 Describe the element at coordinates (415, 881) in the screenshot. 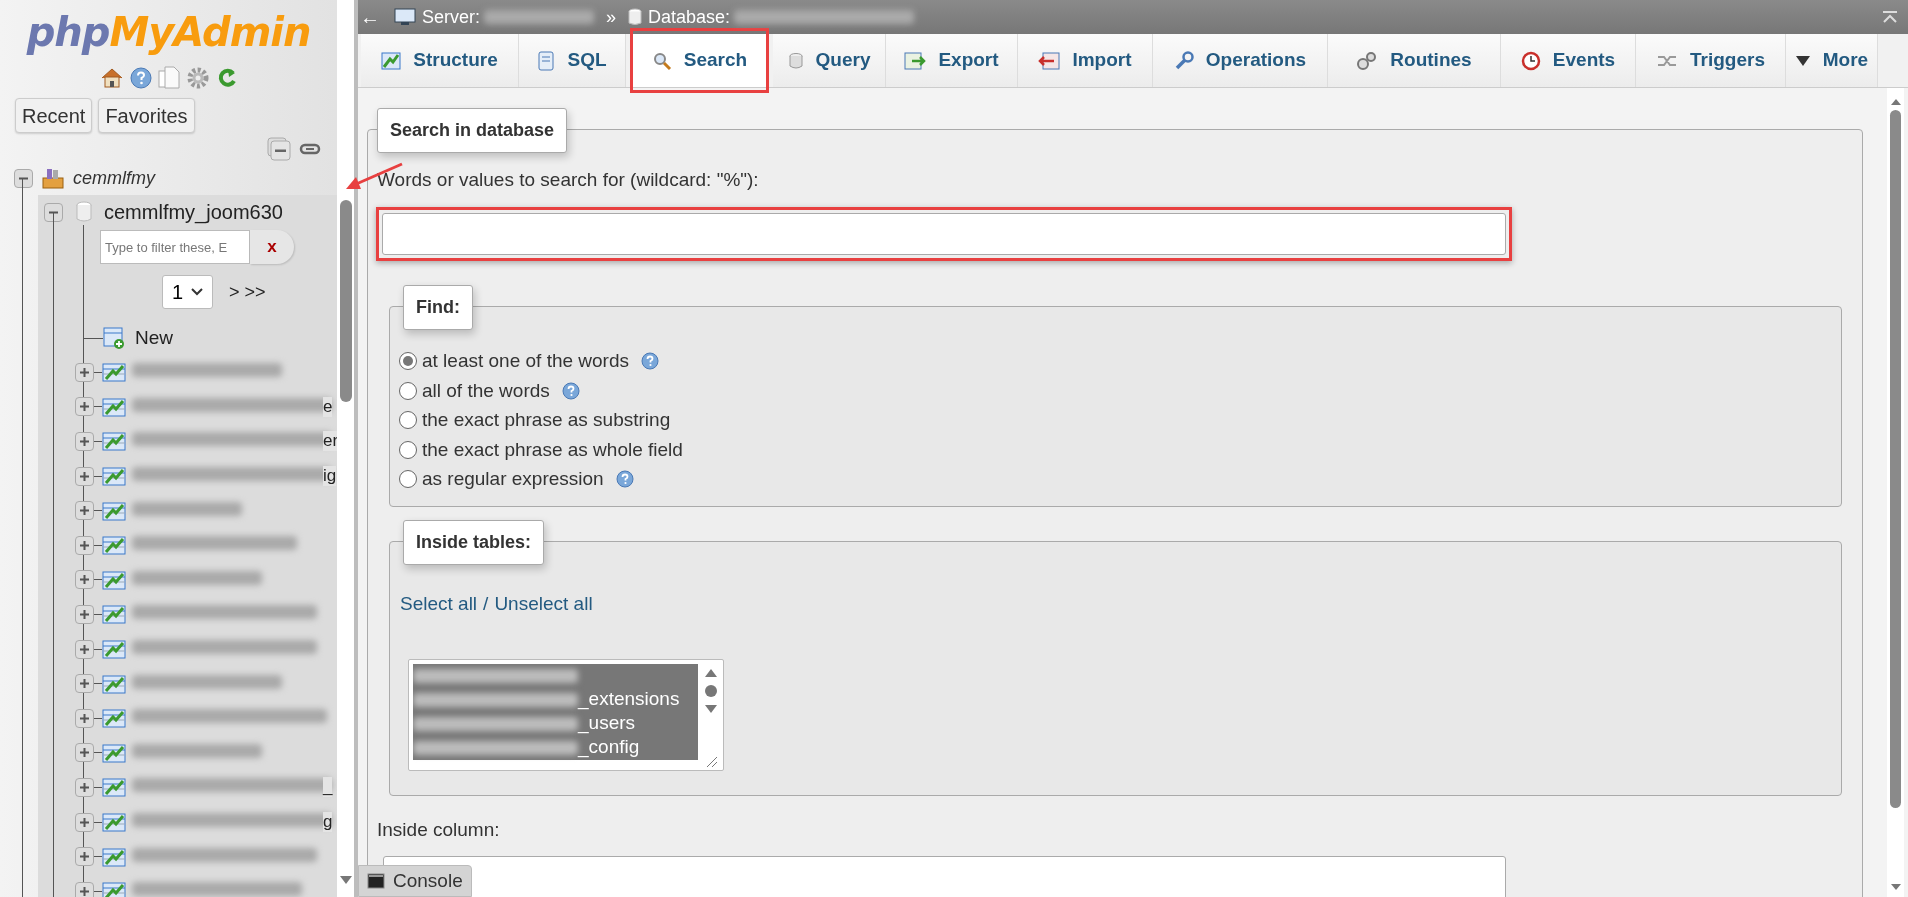

I see `console-tab: Console` at that location.